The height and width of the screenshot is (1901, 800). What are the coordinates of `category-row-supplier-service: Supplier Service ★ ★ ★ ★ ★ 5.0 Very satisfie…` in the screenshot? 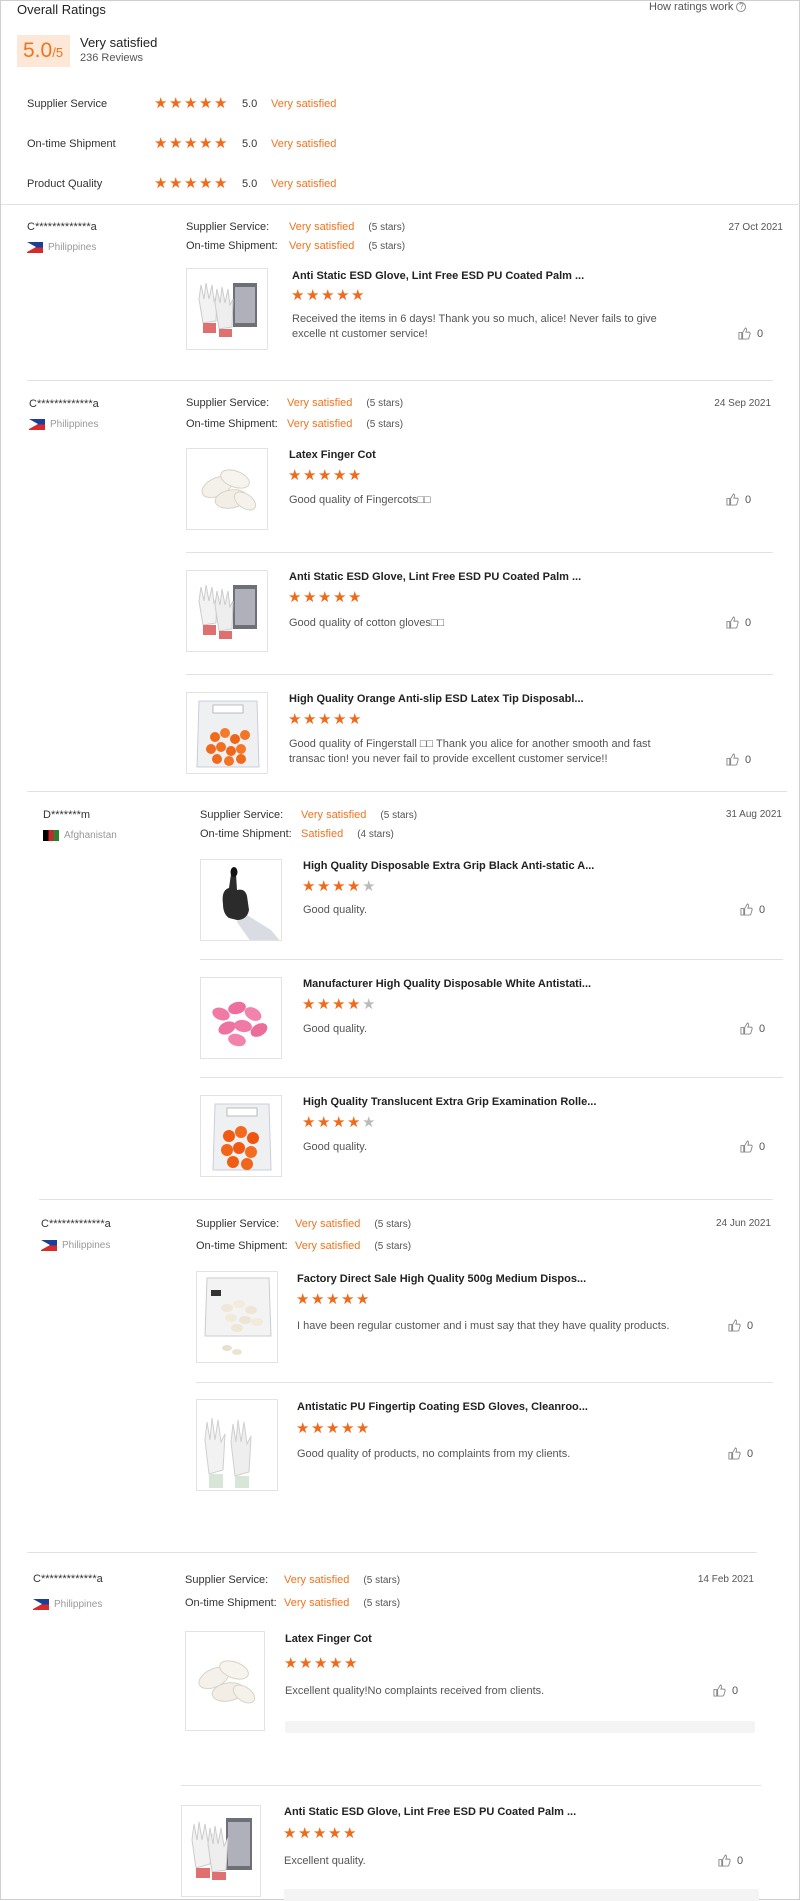 It's located at (181, 104).